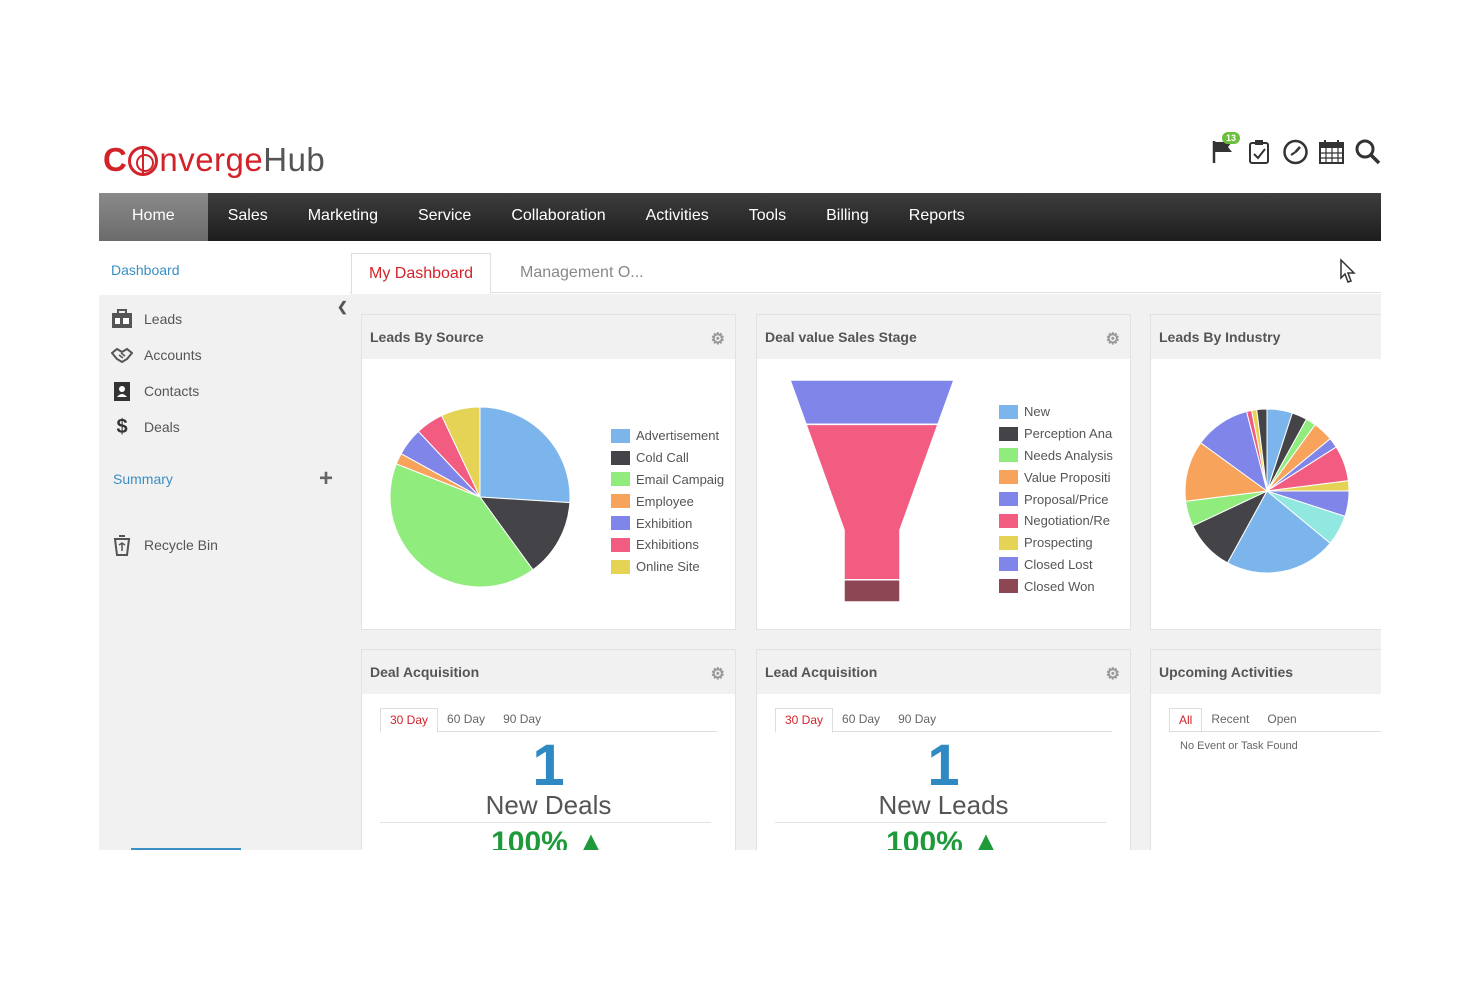  I want to click on panel-title: Leads By Industry, so click(1266, 337).